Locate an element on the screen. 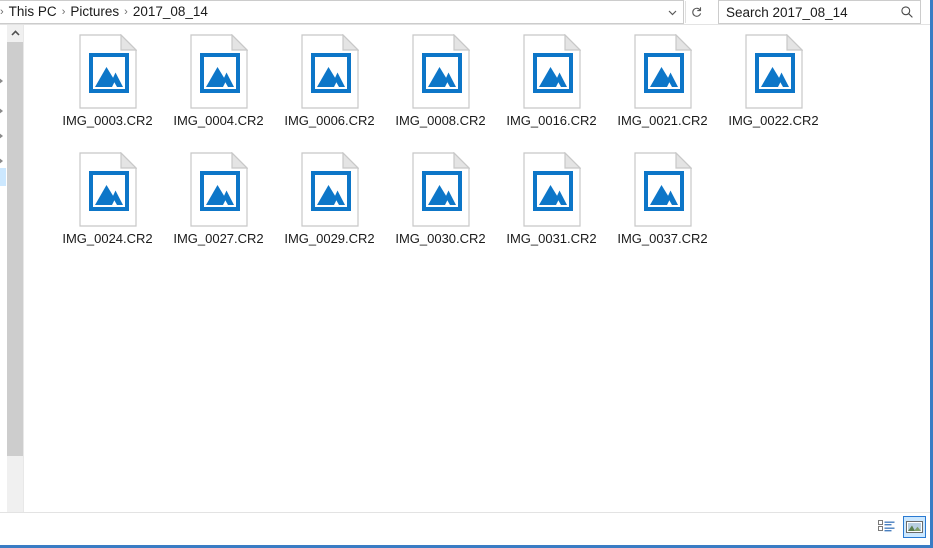 The image size is (933, 548). file-item: IMG_0030.CR2 is located at coordinates (440, 208).